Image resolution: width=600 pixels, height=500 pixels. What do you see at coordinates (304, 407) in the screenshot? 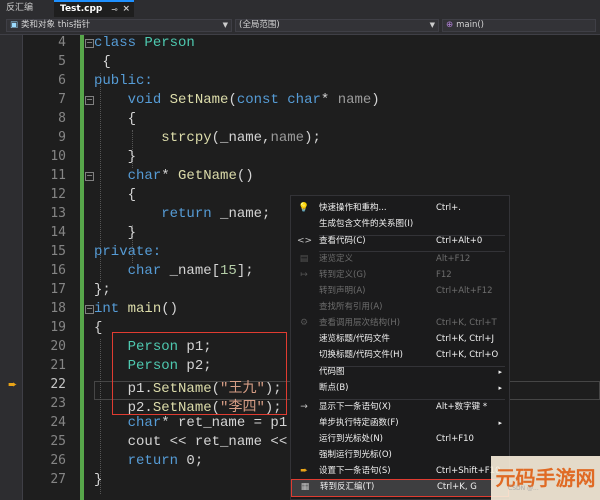
I see `arrow-right-icon: →` at bounding box center [304, 407].